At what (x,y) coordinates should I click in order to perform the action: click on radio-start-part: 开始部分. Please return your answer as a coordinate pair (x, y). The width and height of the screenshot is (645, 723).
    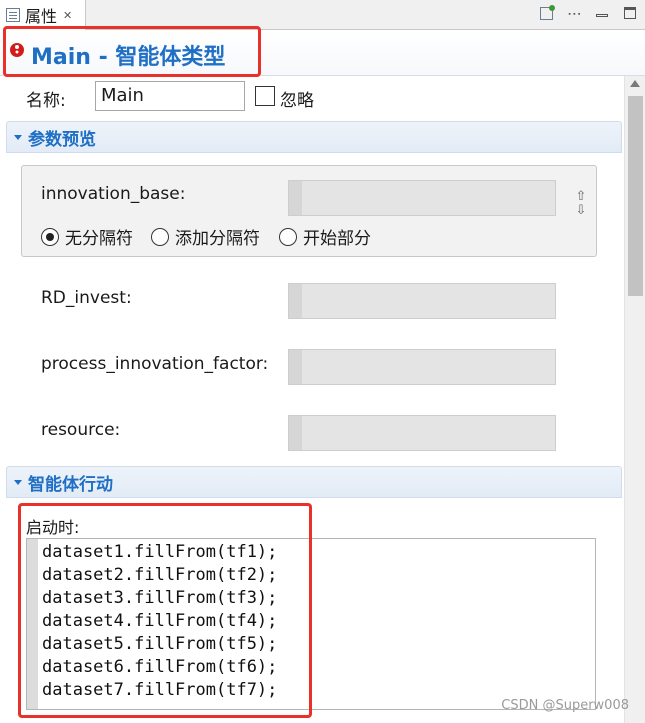
    Looking at the image, I should click on (325, 236).